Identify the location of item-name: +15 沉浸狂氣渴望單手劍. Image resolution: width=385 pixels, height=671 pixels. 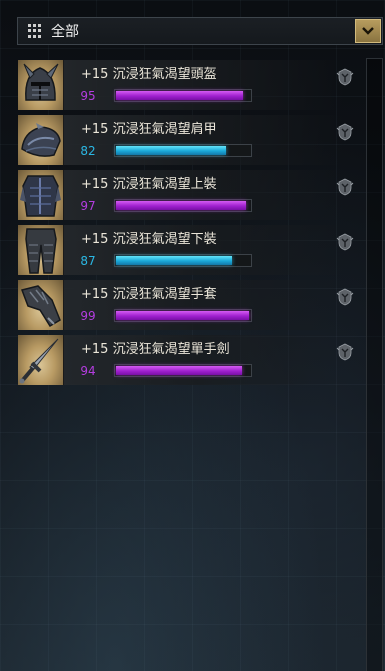
(155, 349).